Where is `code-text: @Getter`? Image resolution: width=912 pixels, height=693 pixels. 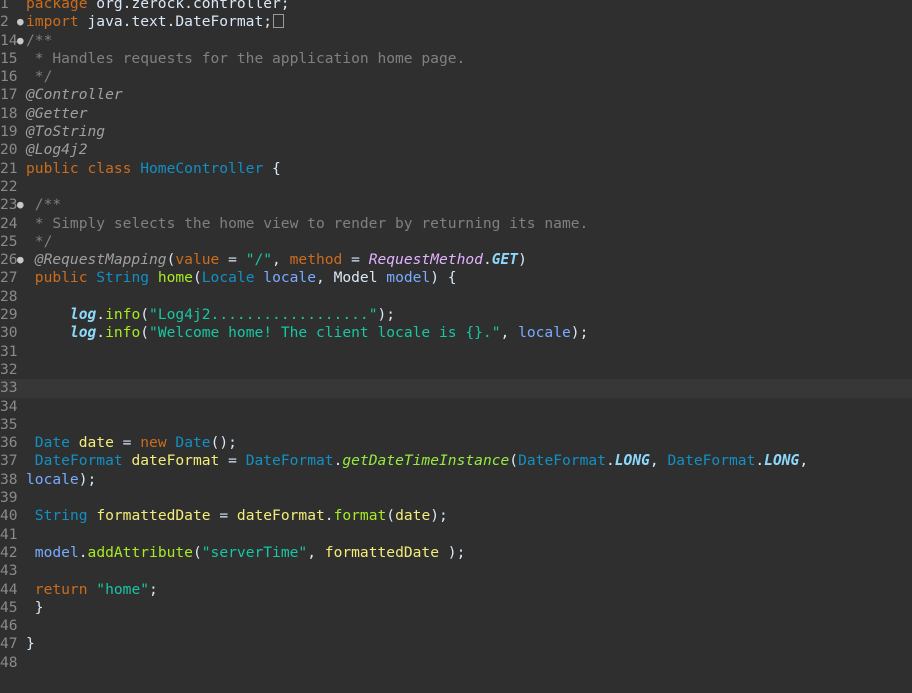 code-text: @Getter is located at coordinates (57, 113).